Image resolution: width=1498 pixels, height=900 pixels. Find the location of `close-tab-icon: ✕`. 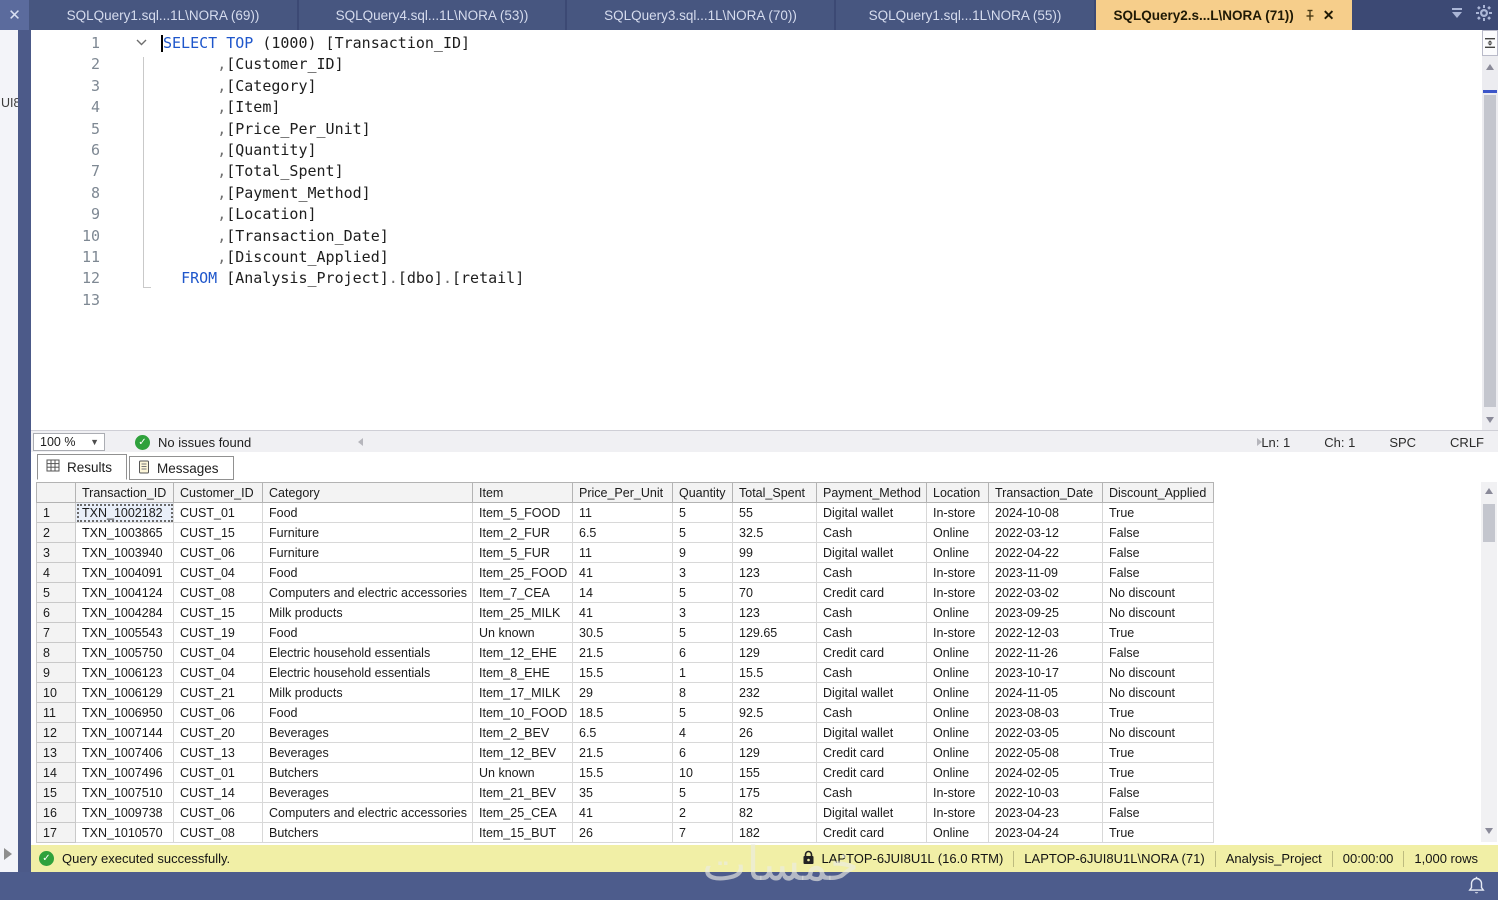

close-tab-icon: ✕ is located at coordinates (1329, 15).